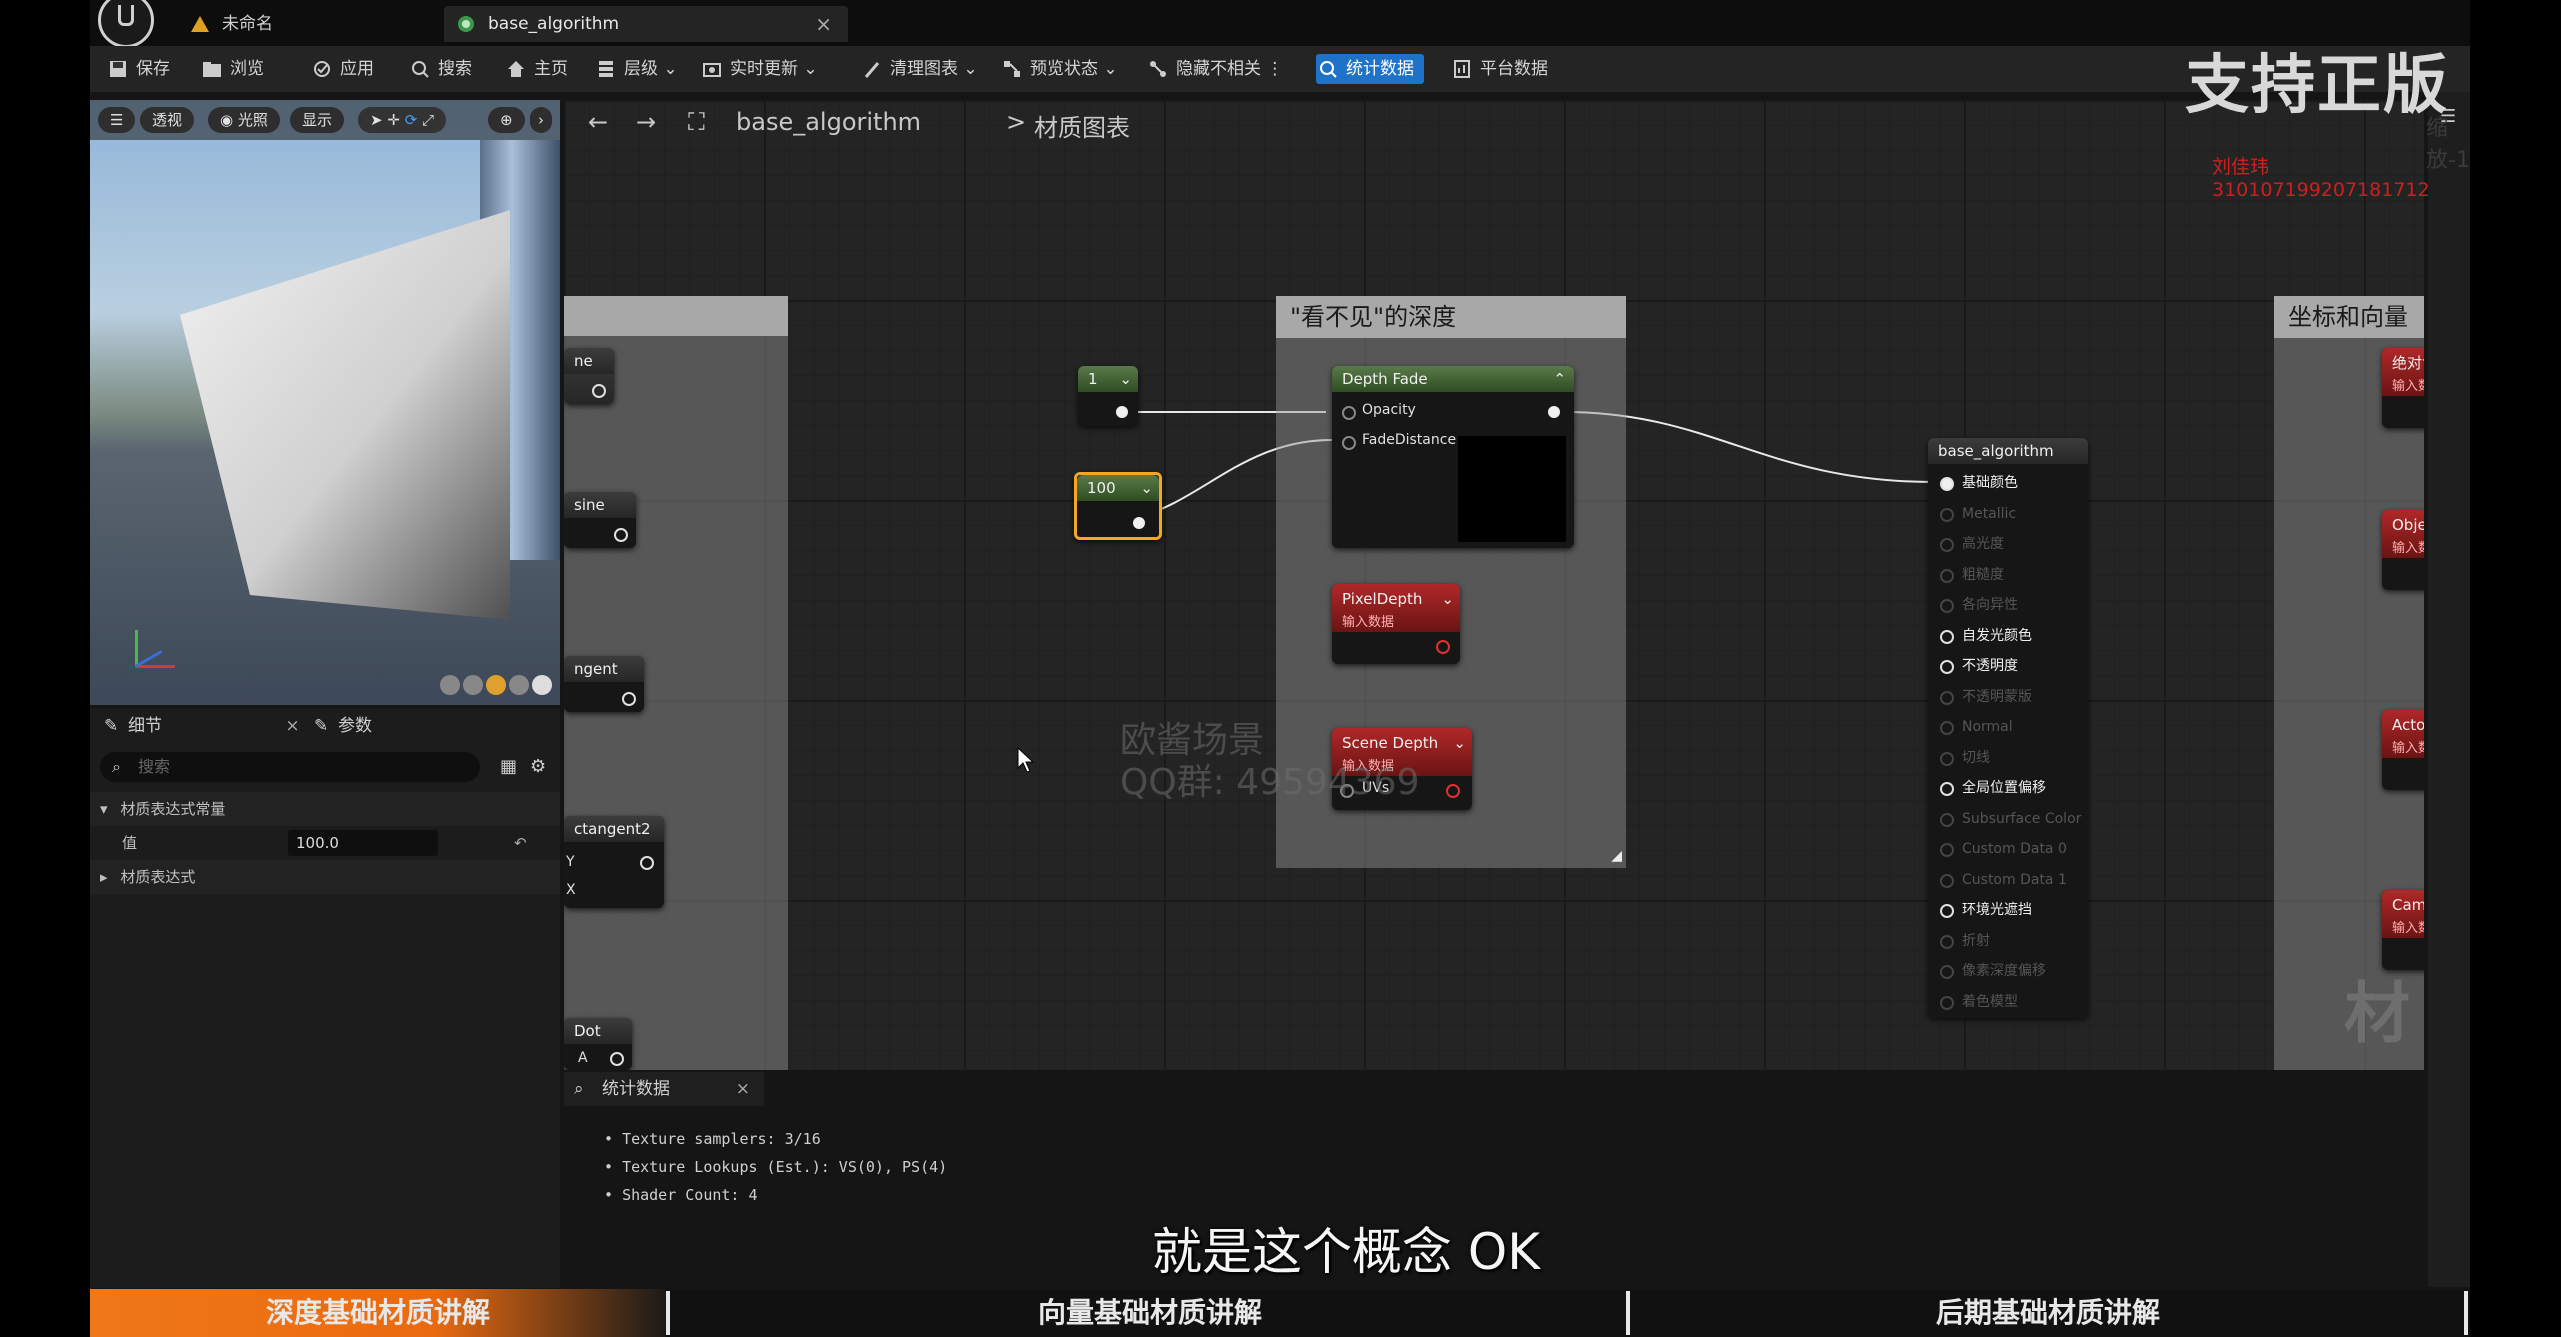 This screenshot has width=2561, height=1337. I want to click on result-pin-row: Metallic, so click(2025, 514).